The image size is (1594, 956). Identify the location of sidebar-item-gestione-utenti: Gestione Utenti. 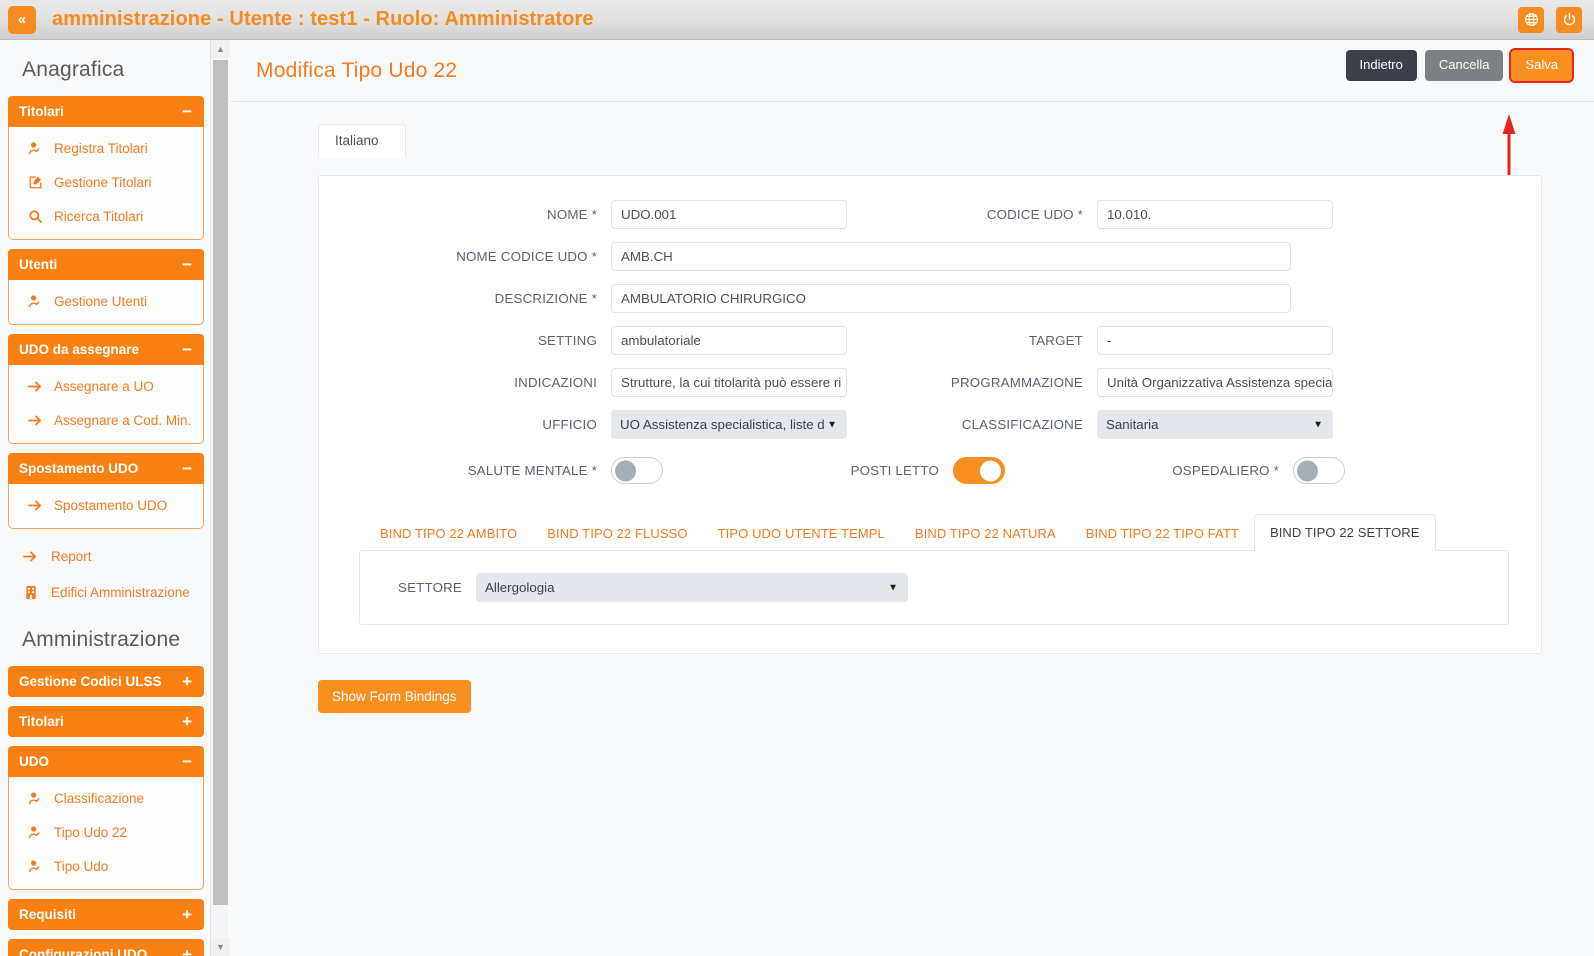
(106, 301).